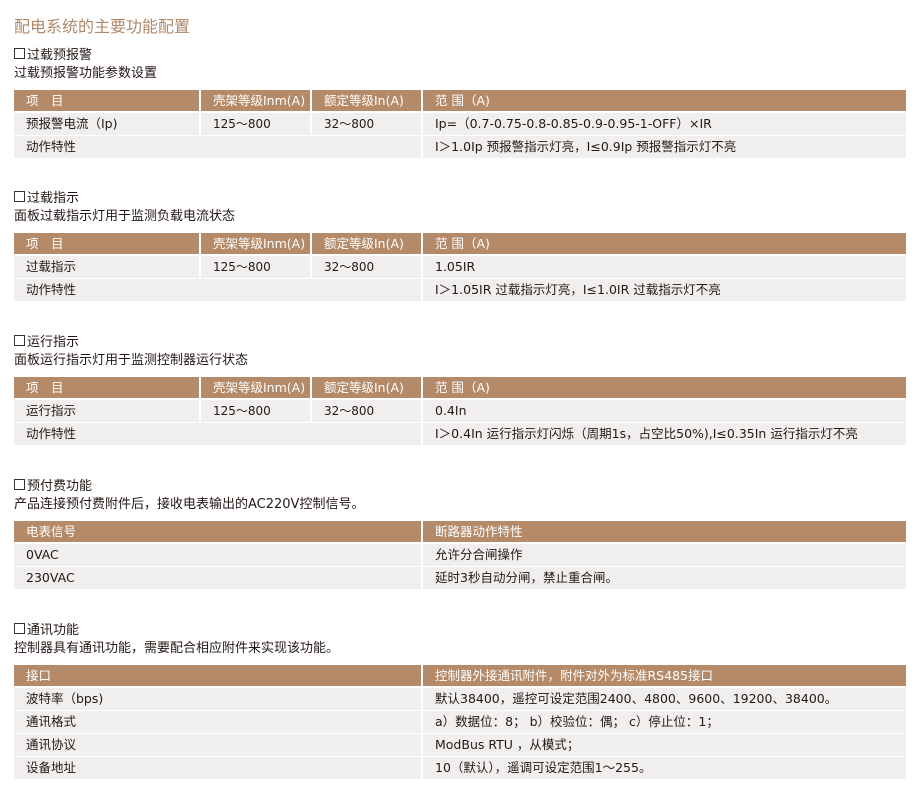 The width and height of the screenshot is (920, 801). I want to click on header-cell-breaker-action: 断路器动作特性, so click(663, 531).